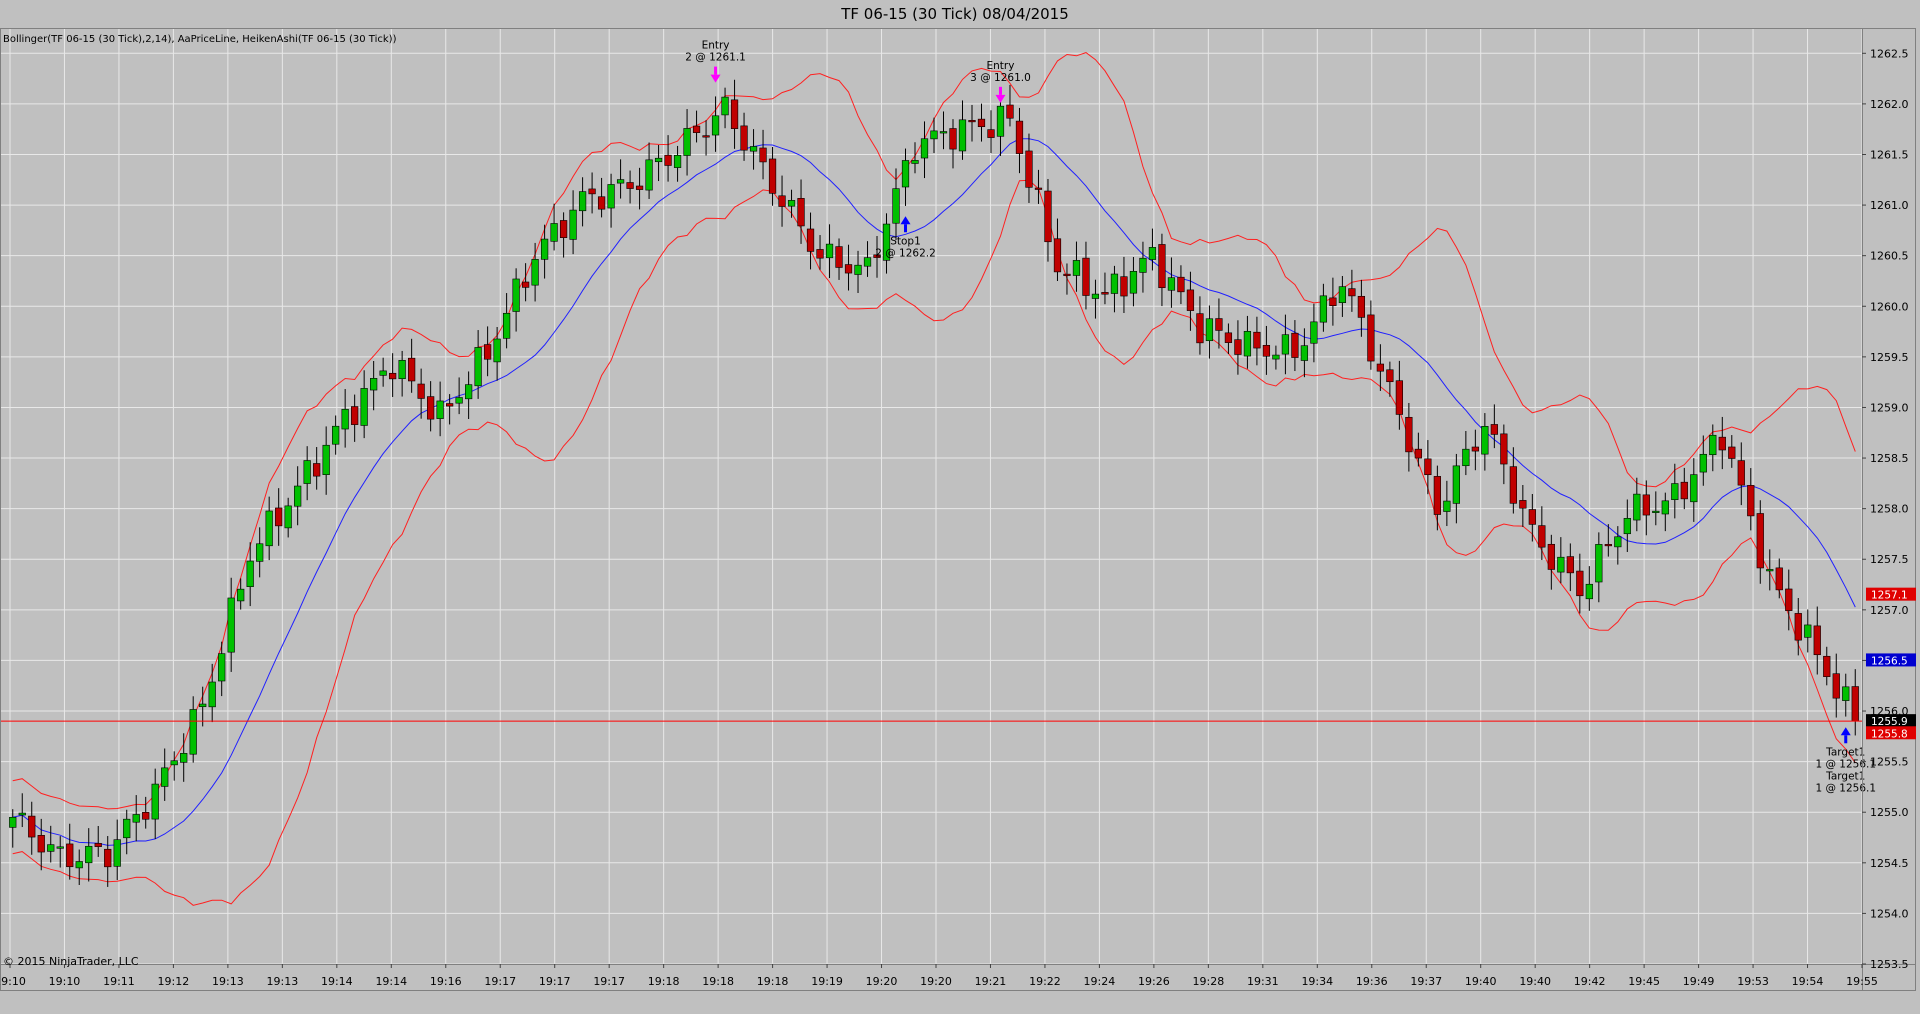 Image resolution: width=1920 pixels, height=1014 pixels. I want to click on annotation-text: Entry, so click(1001, 66).